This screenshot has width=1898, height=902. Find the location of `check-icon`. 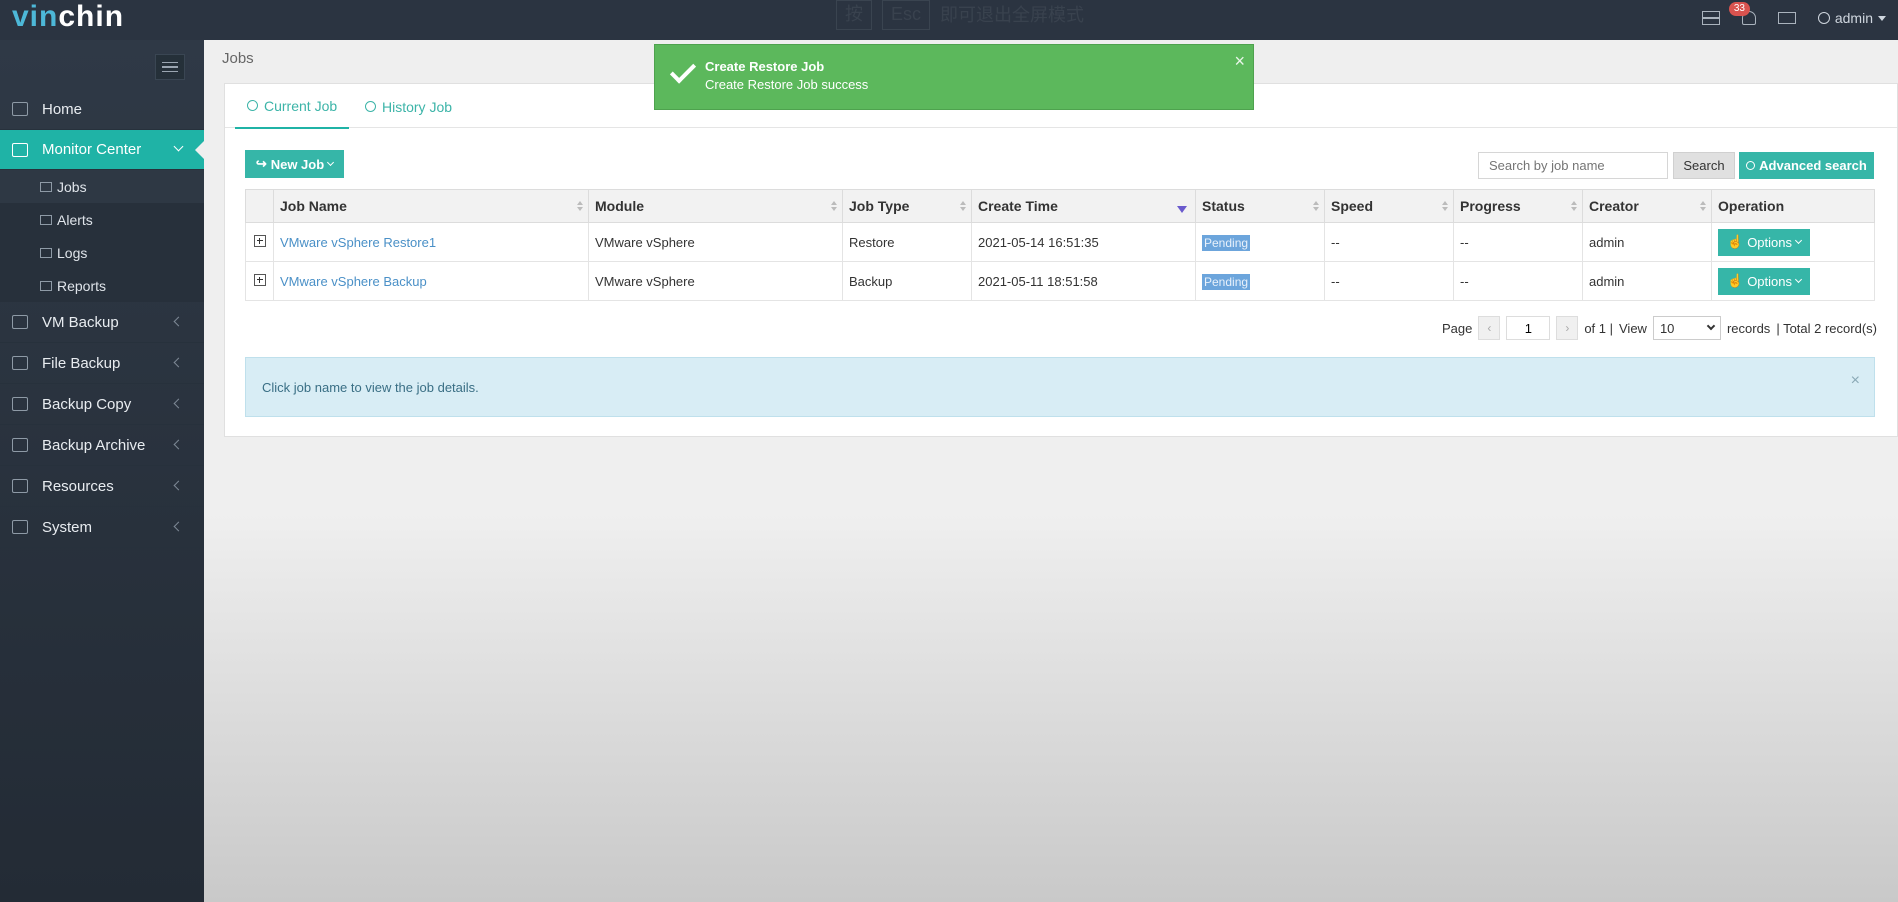

check-icon is located at coordinates (683, 70).